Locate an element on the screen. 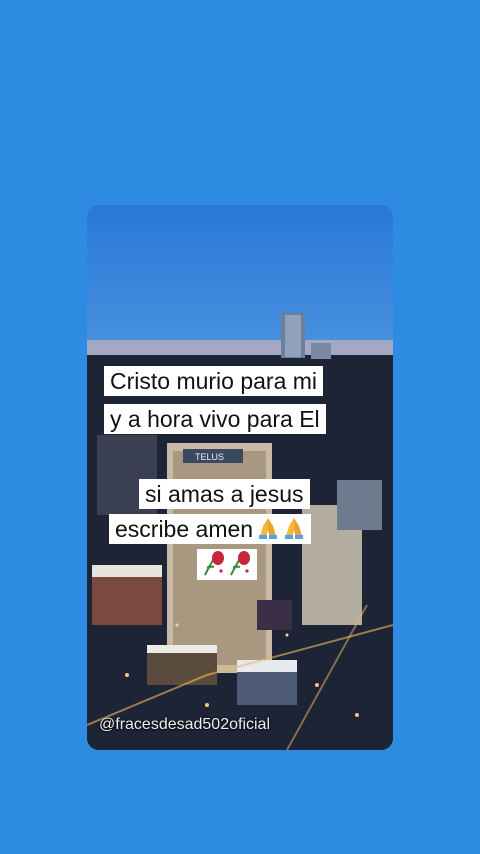 The image size is (480, 854). watermark-handle: @fracesdesad502oficial is located at coordinates (185, 724).